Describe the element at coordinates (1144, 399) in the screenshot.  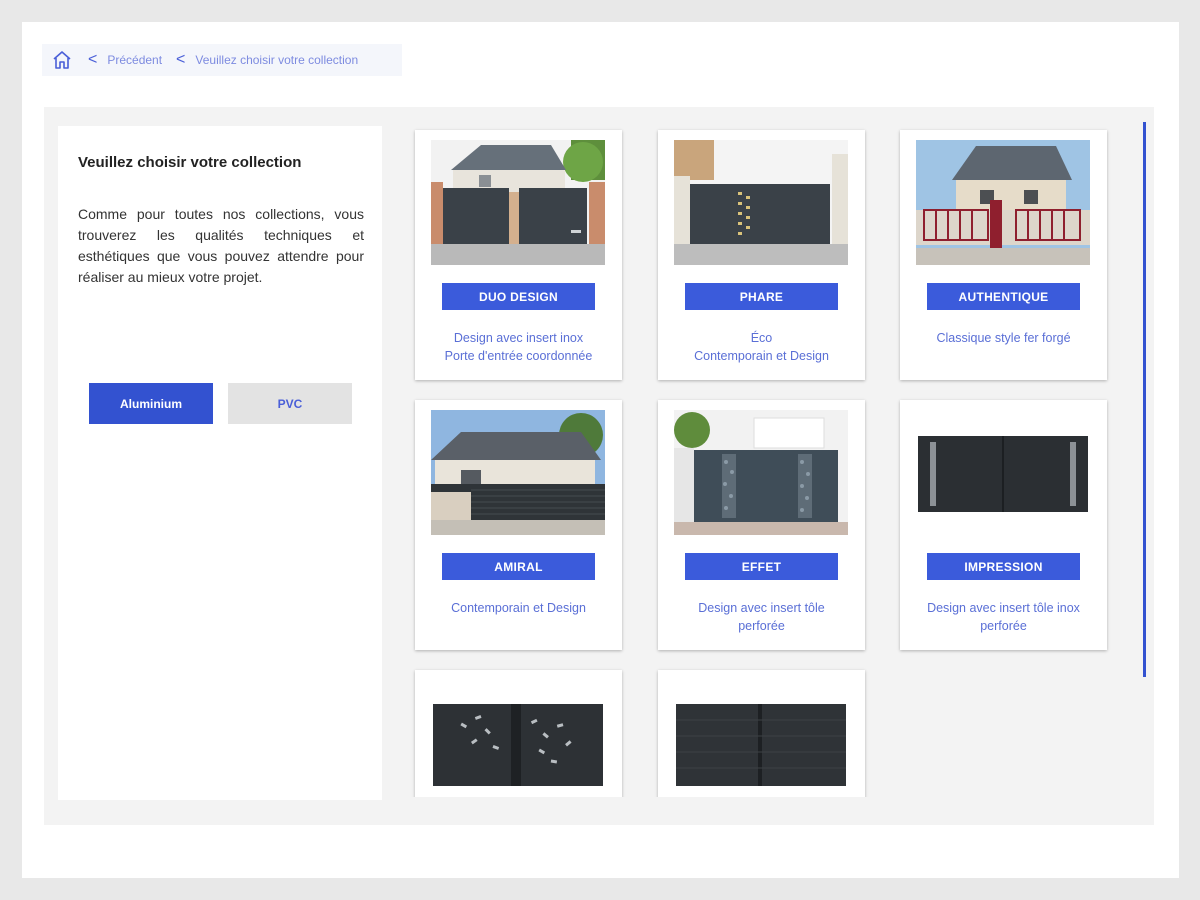
I see `collection-grid-scrollbar` at that location.